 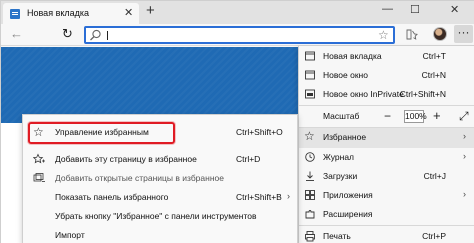 What do you see at coordinates (415, 9) in the screenshot?
I see `restore-button: ☐` at bounding box center [415, 9].